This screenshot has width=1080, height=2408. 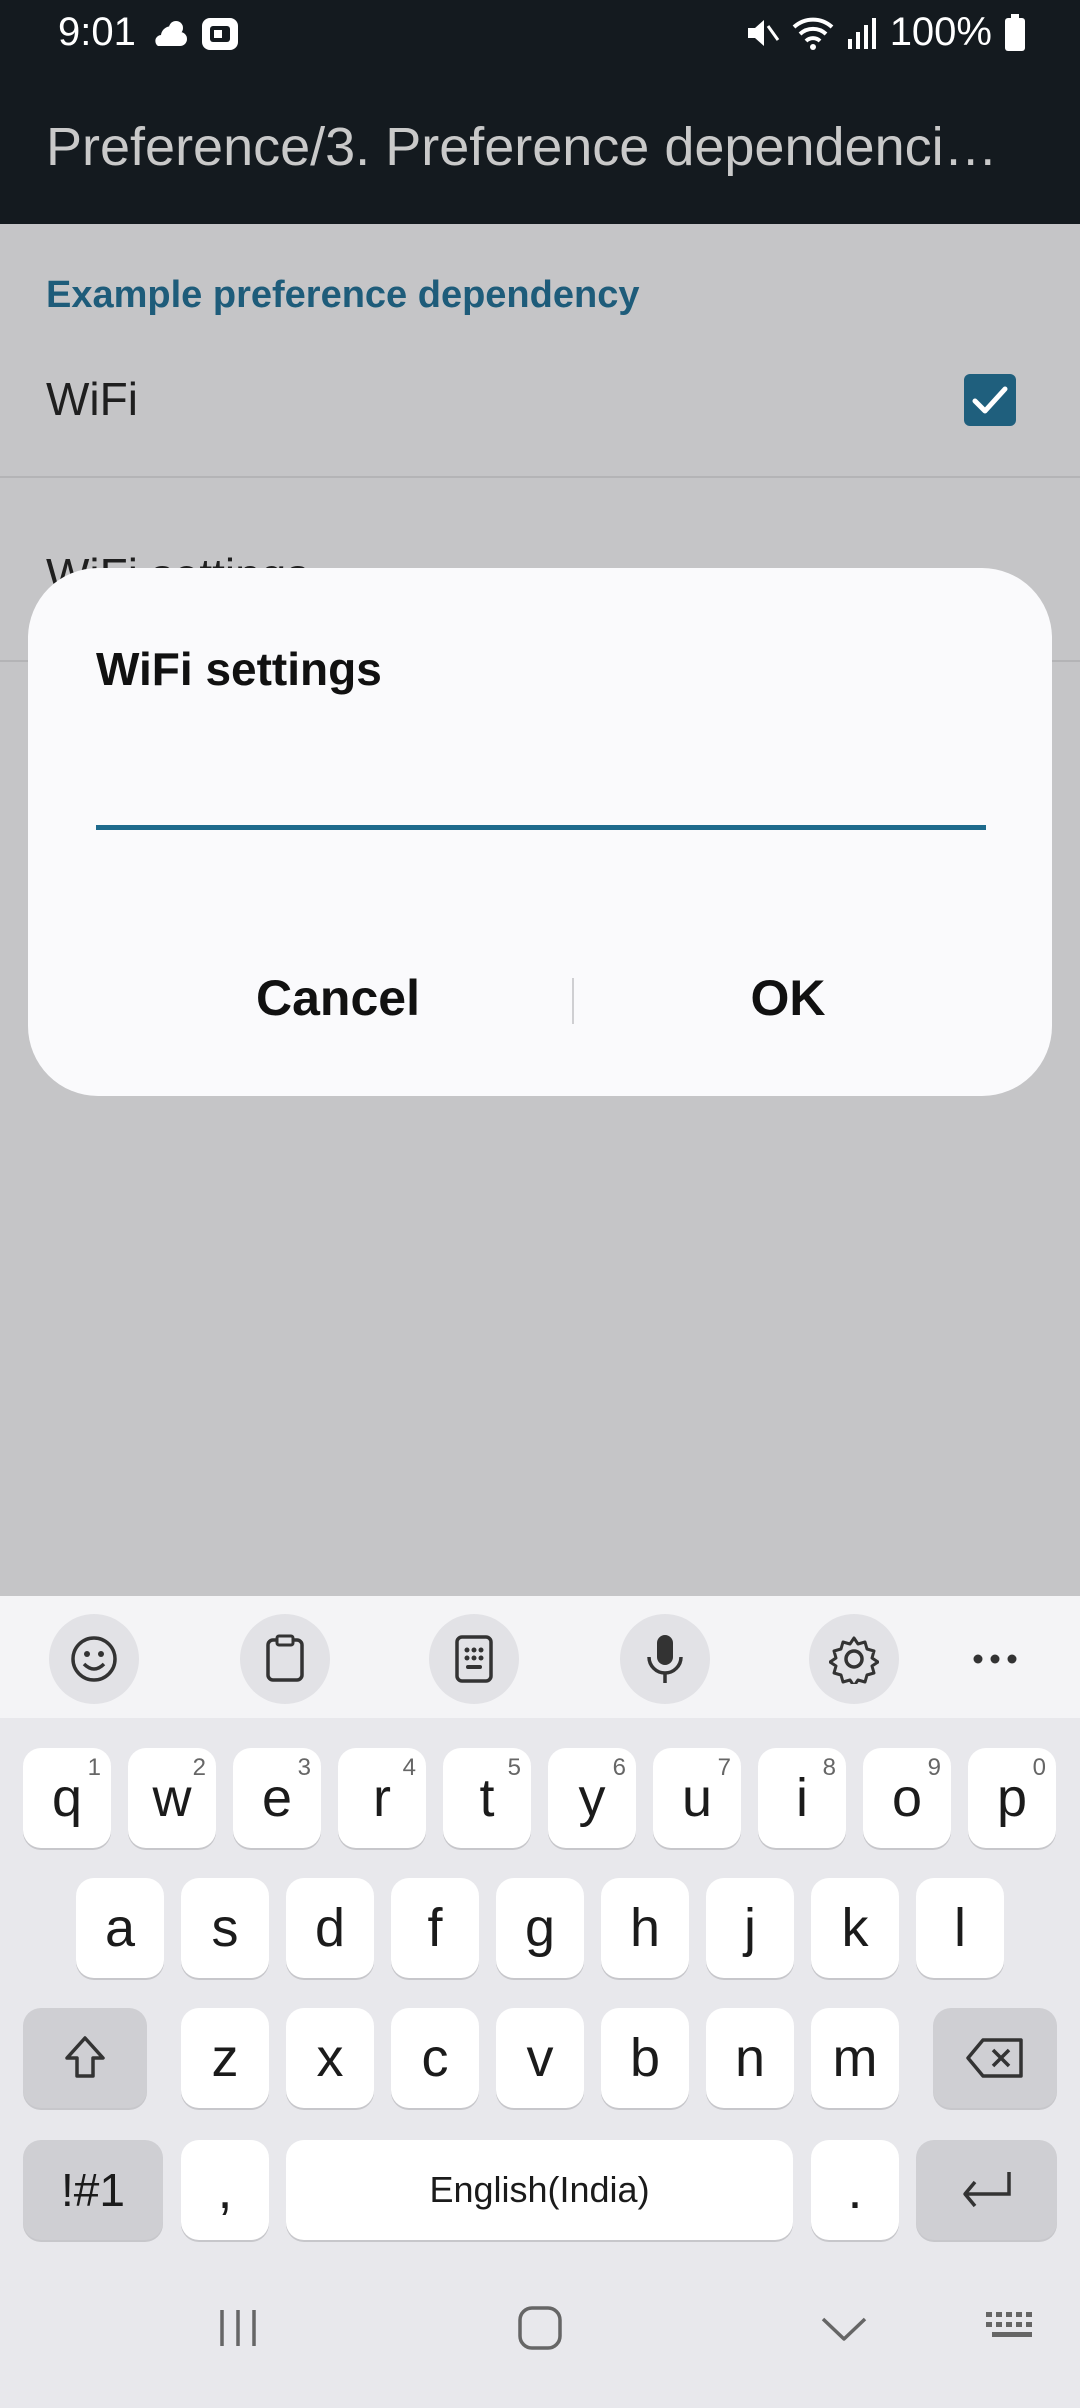 I want to click on key-b: b, so click(x=645, y=2058).